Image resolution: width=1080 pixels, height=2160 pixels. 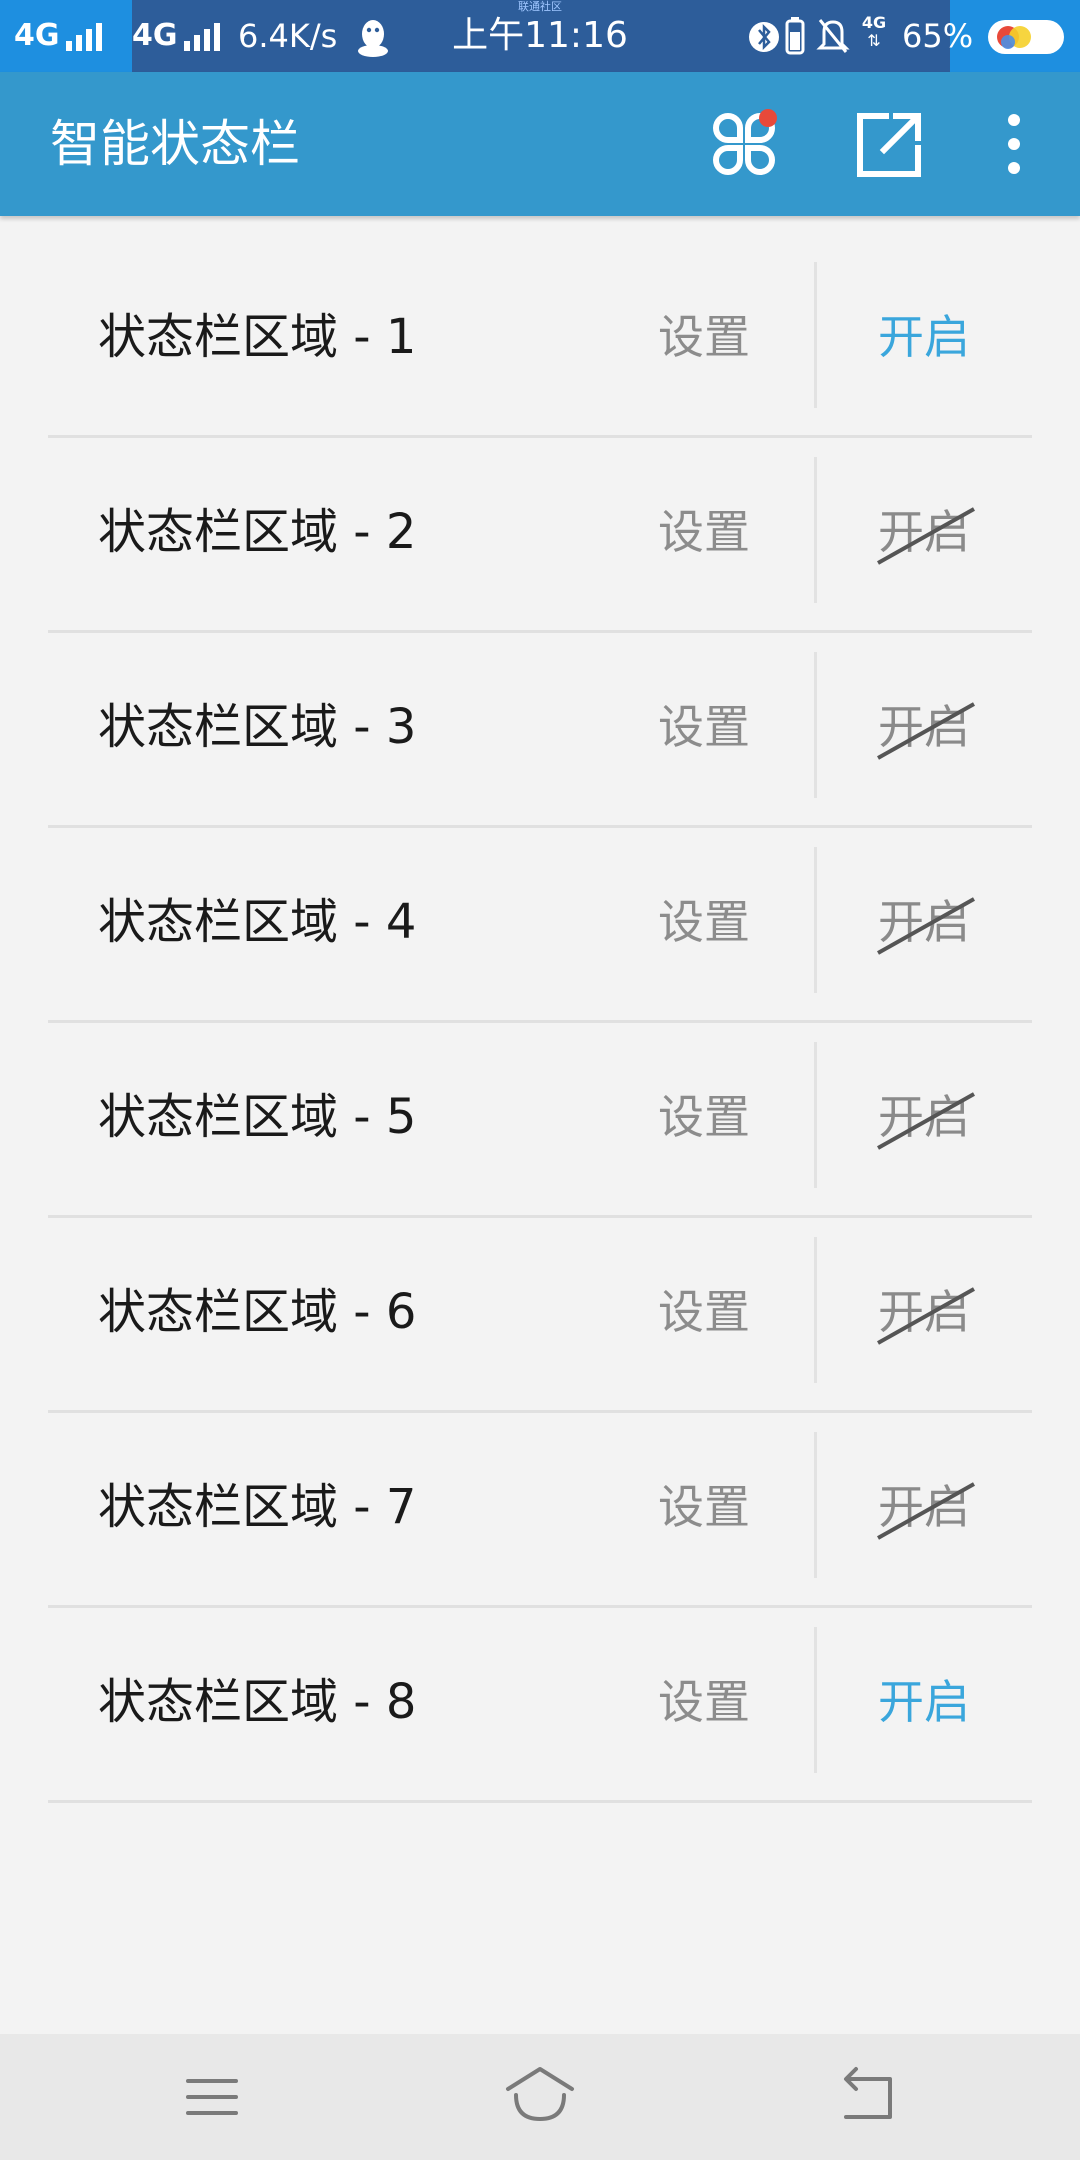 What do you see at coordinates (257, 337) in the screenshot?
I see `region-label: 状态栏区域 - 1` at bounding box center [257, 337].